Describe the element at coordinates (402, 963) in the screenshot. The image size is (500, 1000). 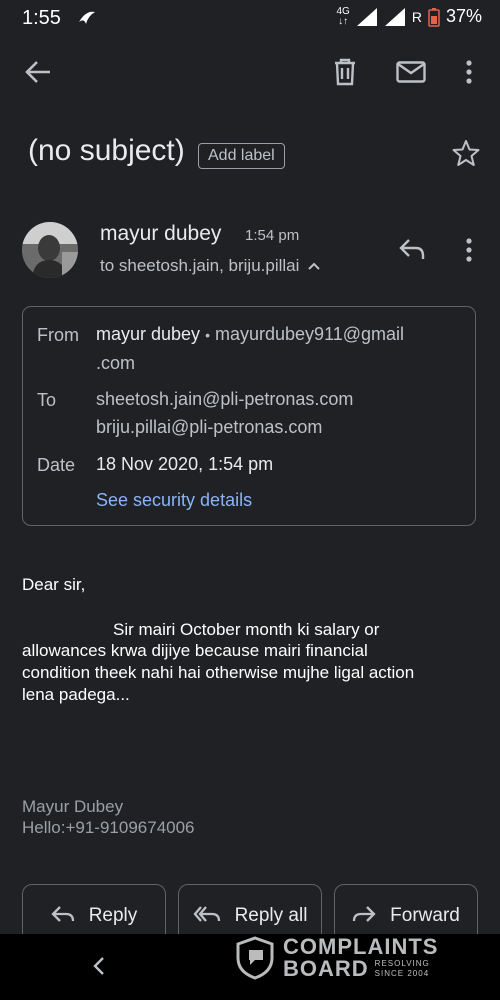
I see `watermark-tagline: RESOLVING` at that location.